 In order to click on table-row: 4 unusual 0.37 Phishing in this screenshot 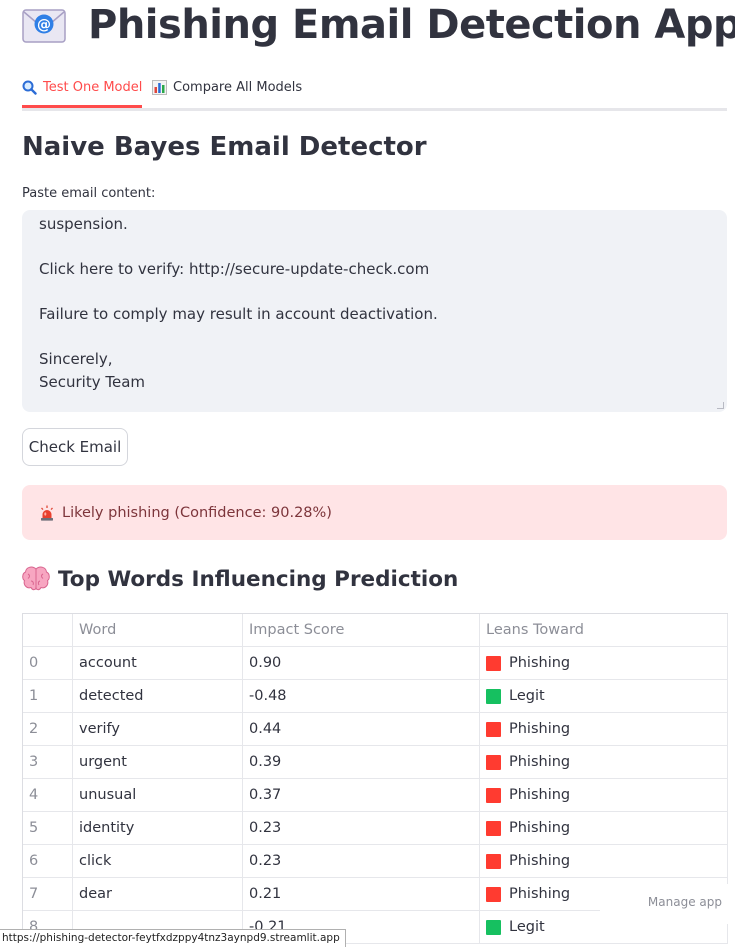, I will do `click(375, 795)`.